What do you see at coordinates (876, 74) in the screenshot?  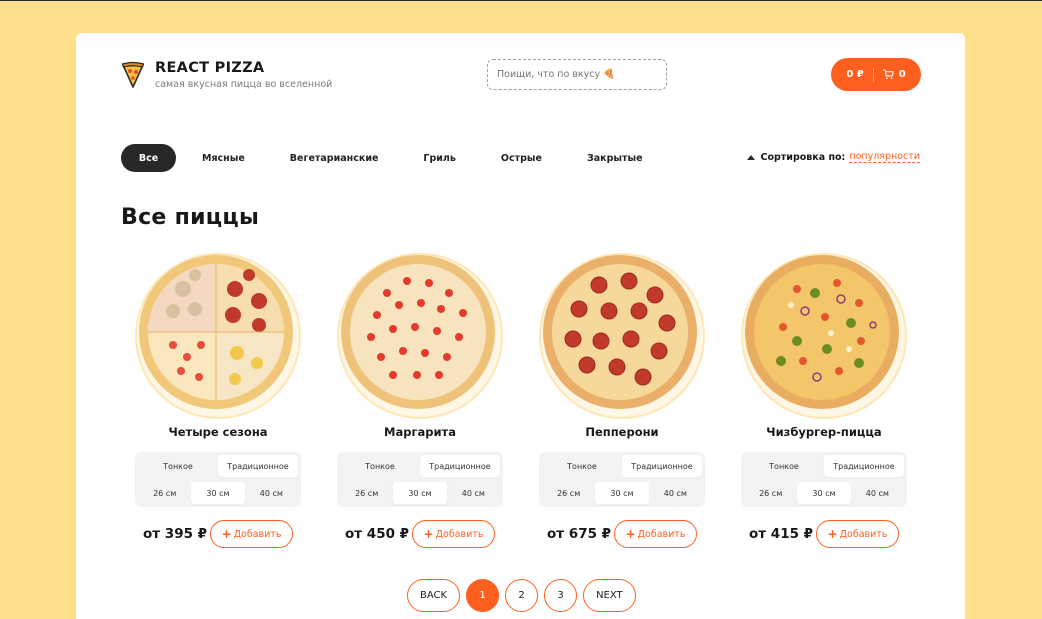 I see `cart-button: 0 ₽ 0` at bounding box center [876, 74].